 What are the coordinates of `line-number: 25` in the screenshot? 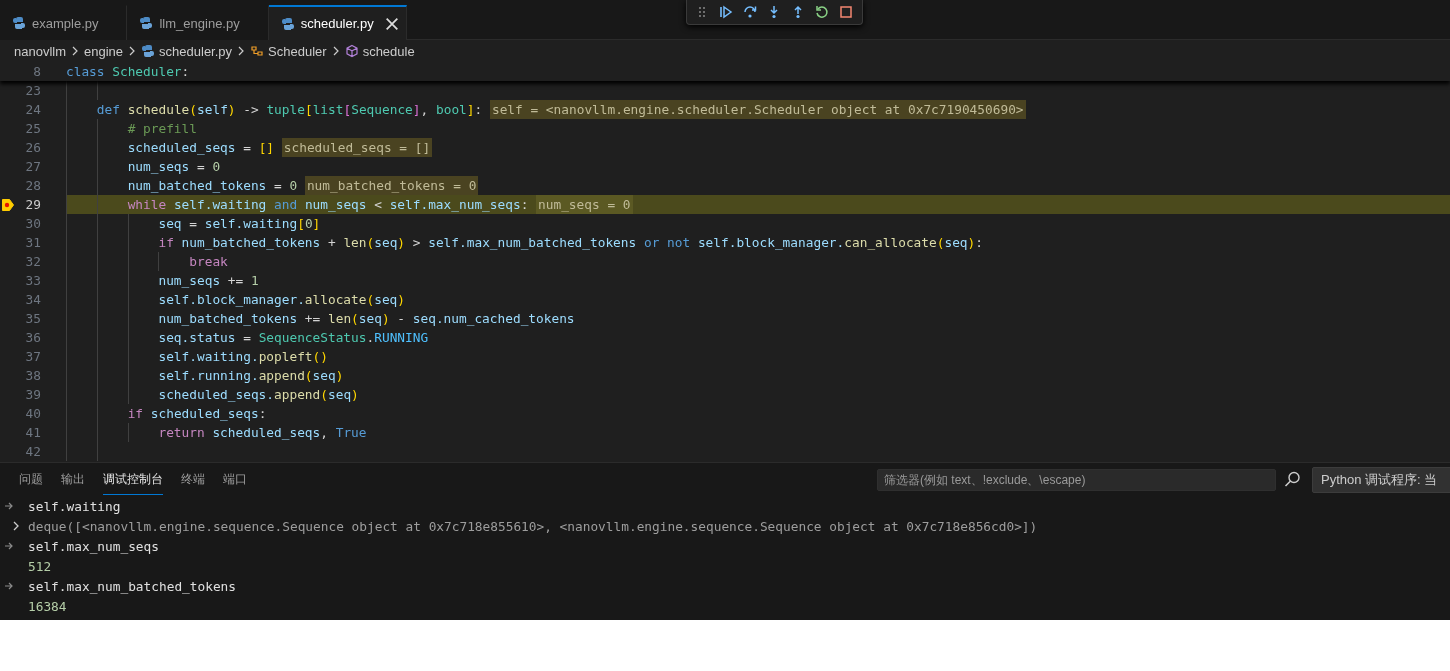 It's located at (33, 129).